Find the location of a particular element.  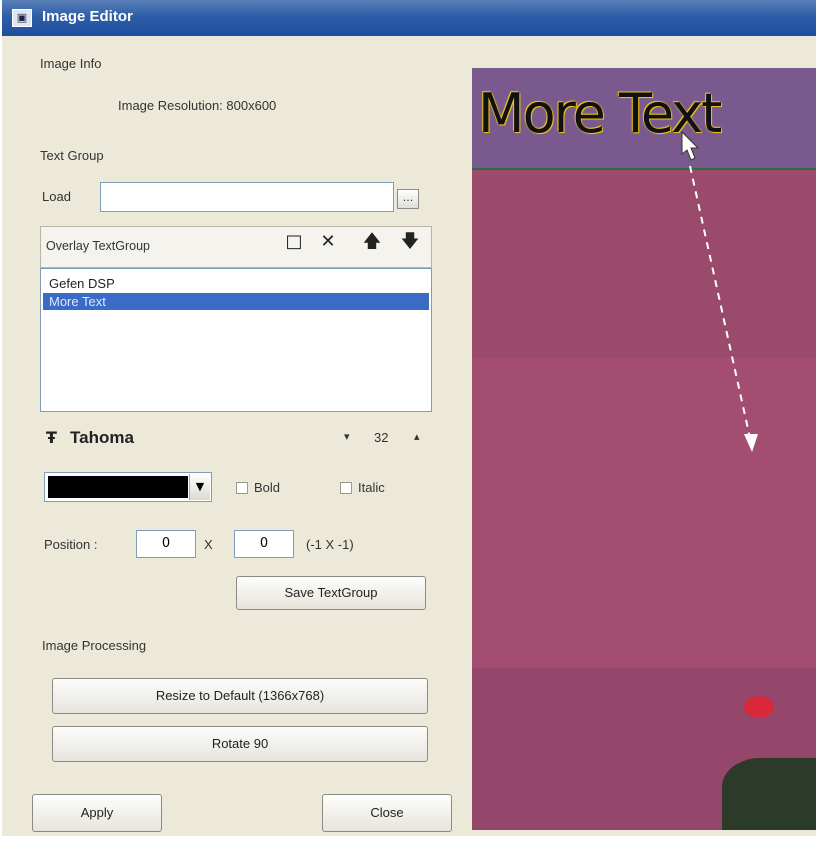

overlay-textgroup-label: Overlay TextGroup is located at coordinates (98, 246).